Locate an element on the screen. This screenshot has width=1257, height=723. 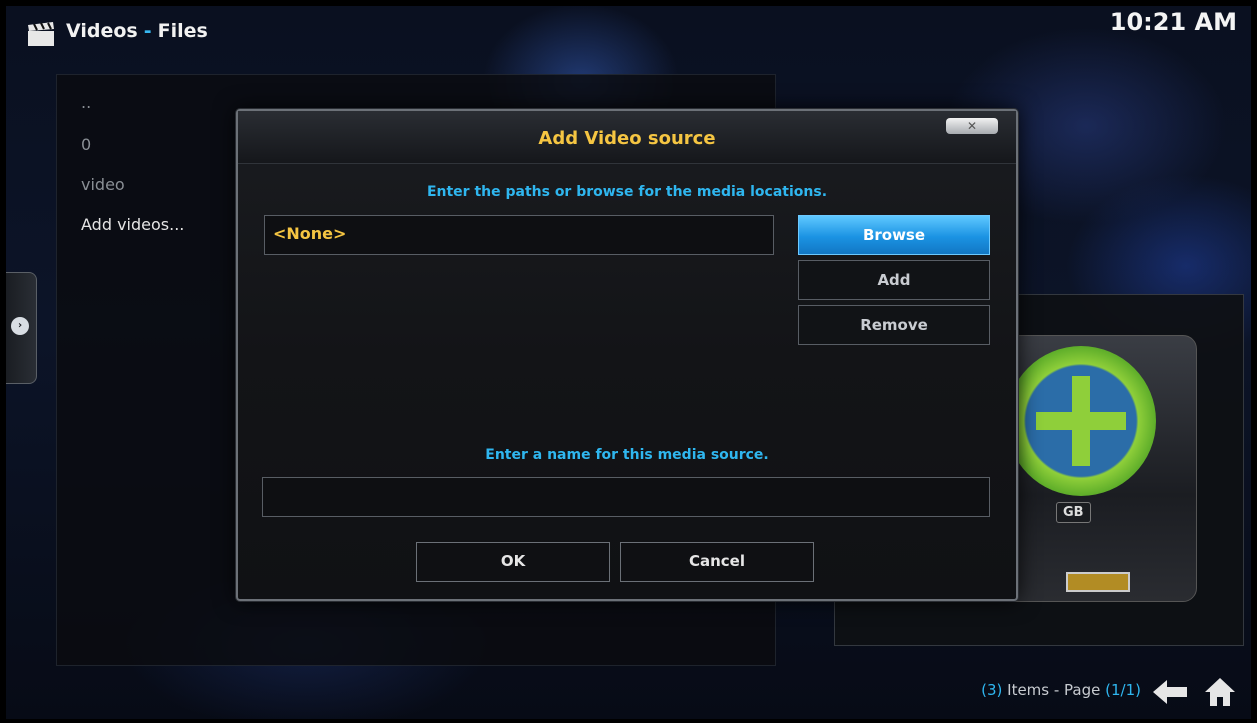
clock: 10:21 AM is located at coordinates (1173, 22).